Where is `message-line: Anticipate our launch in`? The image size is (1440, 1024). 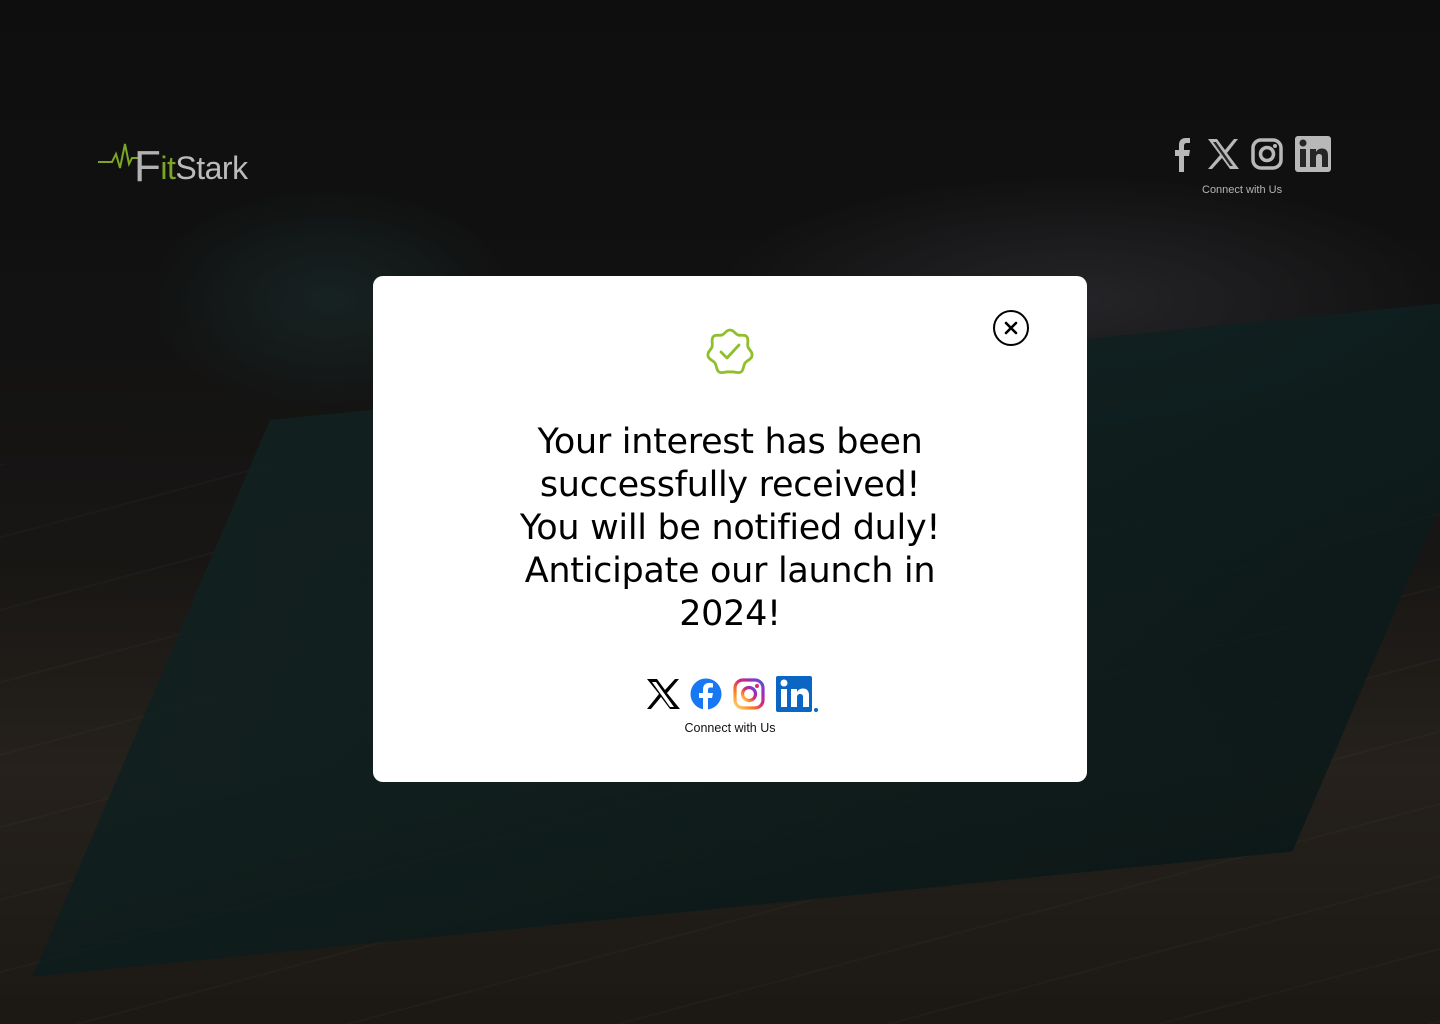
message-line: Anticipate our launch in is located at coordinates (730, 571).